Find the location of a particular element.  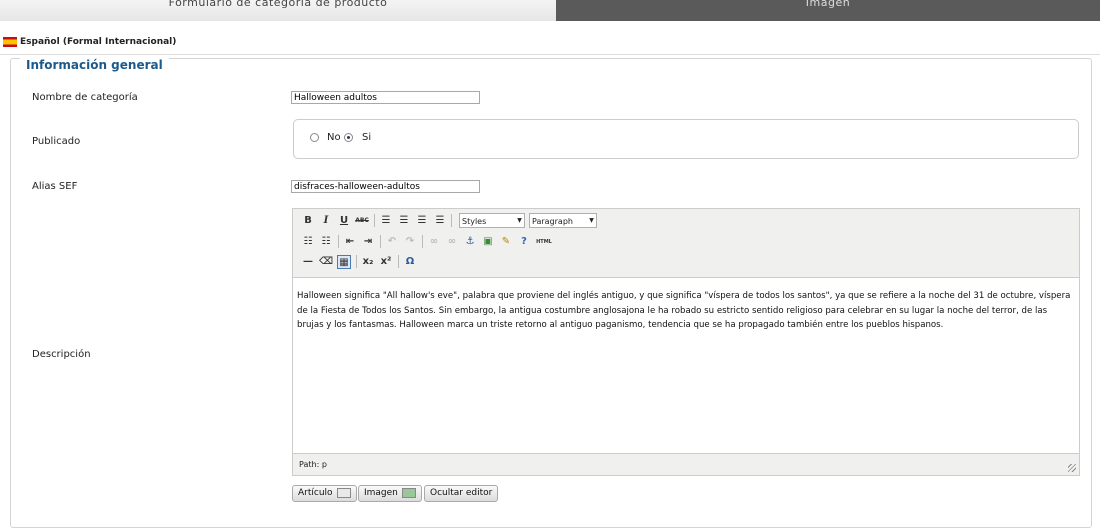

indent-icon: ⇥ is located at coordinates (368, 242).